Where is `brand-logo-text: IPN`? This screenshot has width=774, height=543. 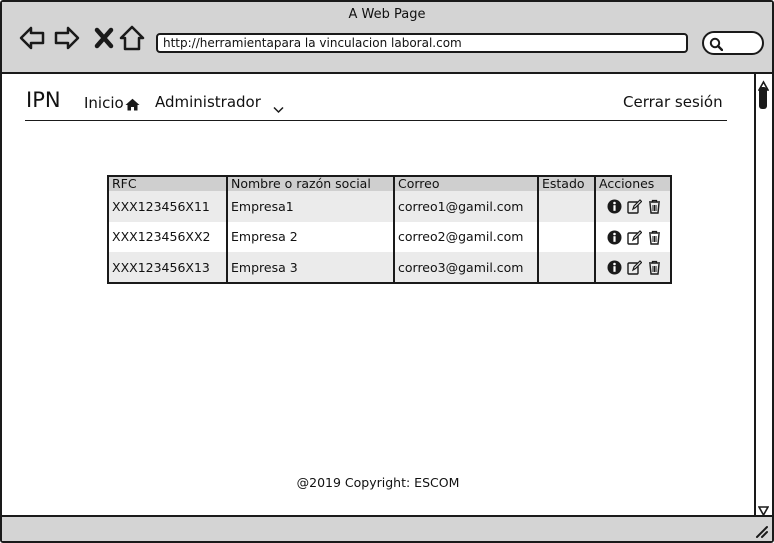 brand-logo-text: IPN is located at coordinates (43, 100).